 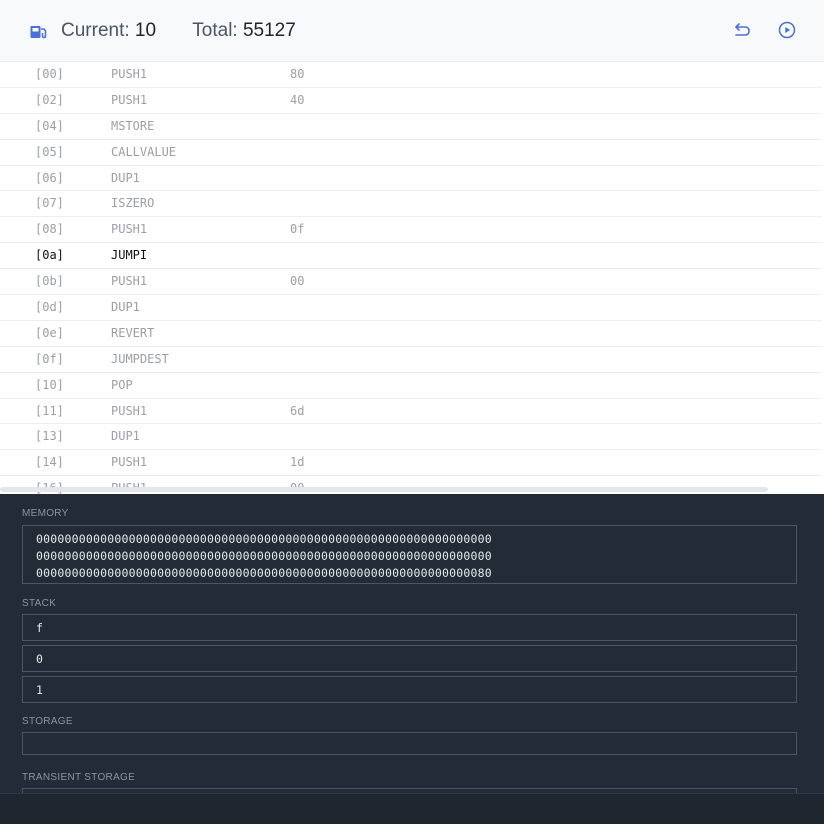 I want to click on opcode-row: [0d] DUP1, so click(x=411, y=308).